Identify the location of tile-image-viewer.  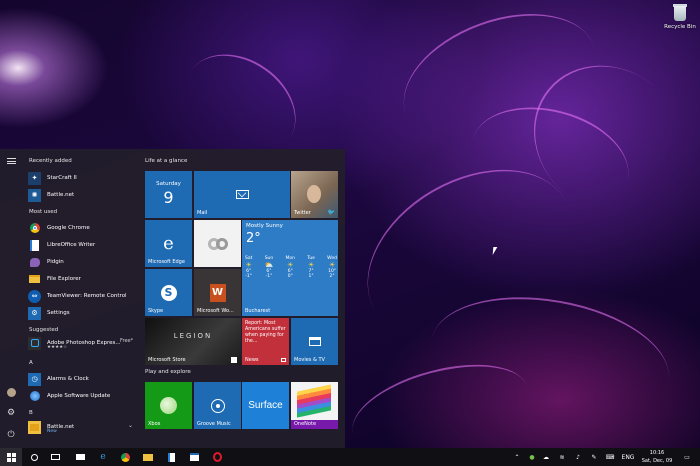
(217, 243).